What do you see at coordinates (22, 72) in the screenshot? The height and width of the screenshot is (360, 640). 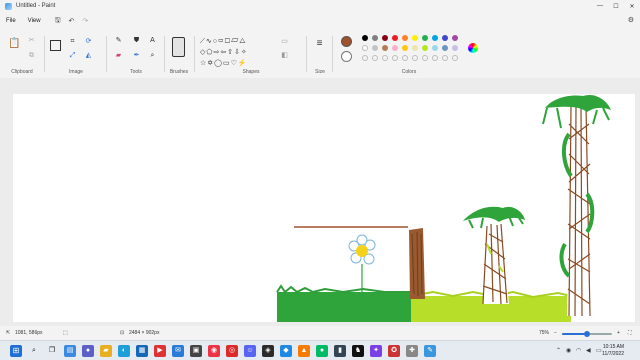 I see `clipboard-label: Clipboard` at bounding box center [22, 72].